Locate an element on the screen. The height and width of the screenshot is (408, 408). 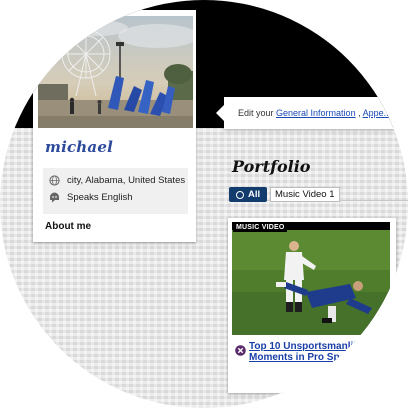
filter-music-video-label: Music Video 1 is located at coordinates (305, 194).